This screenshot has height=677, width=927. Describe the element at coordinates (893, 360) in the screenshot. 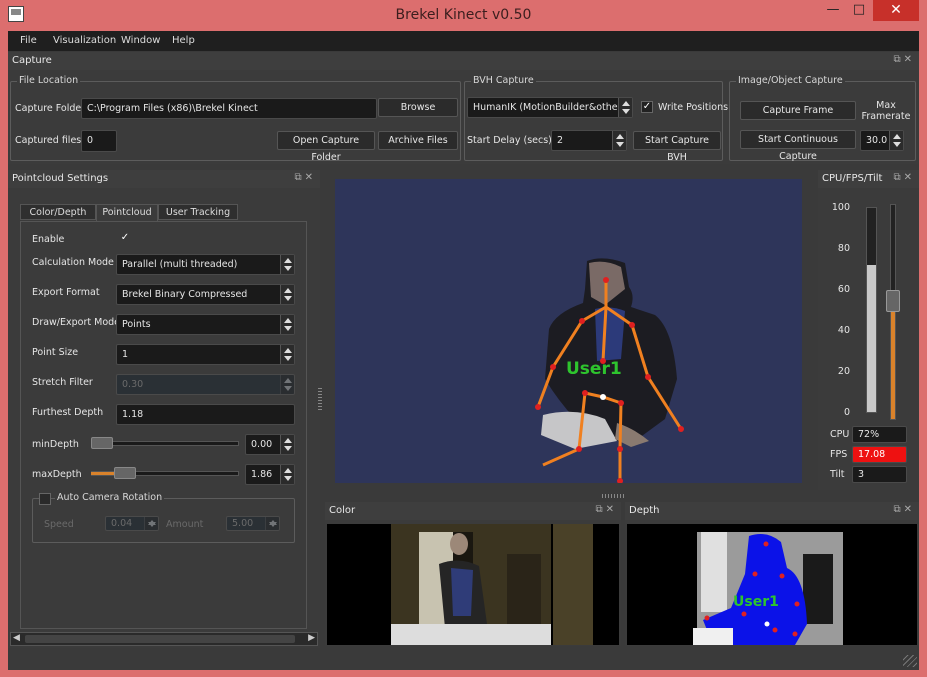

I see `tilt-slider-fill` at that location.